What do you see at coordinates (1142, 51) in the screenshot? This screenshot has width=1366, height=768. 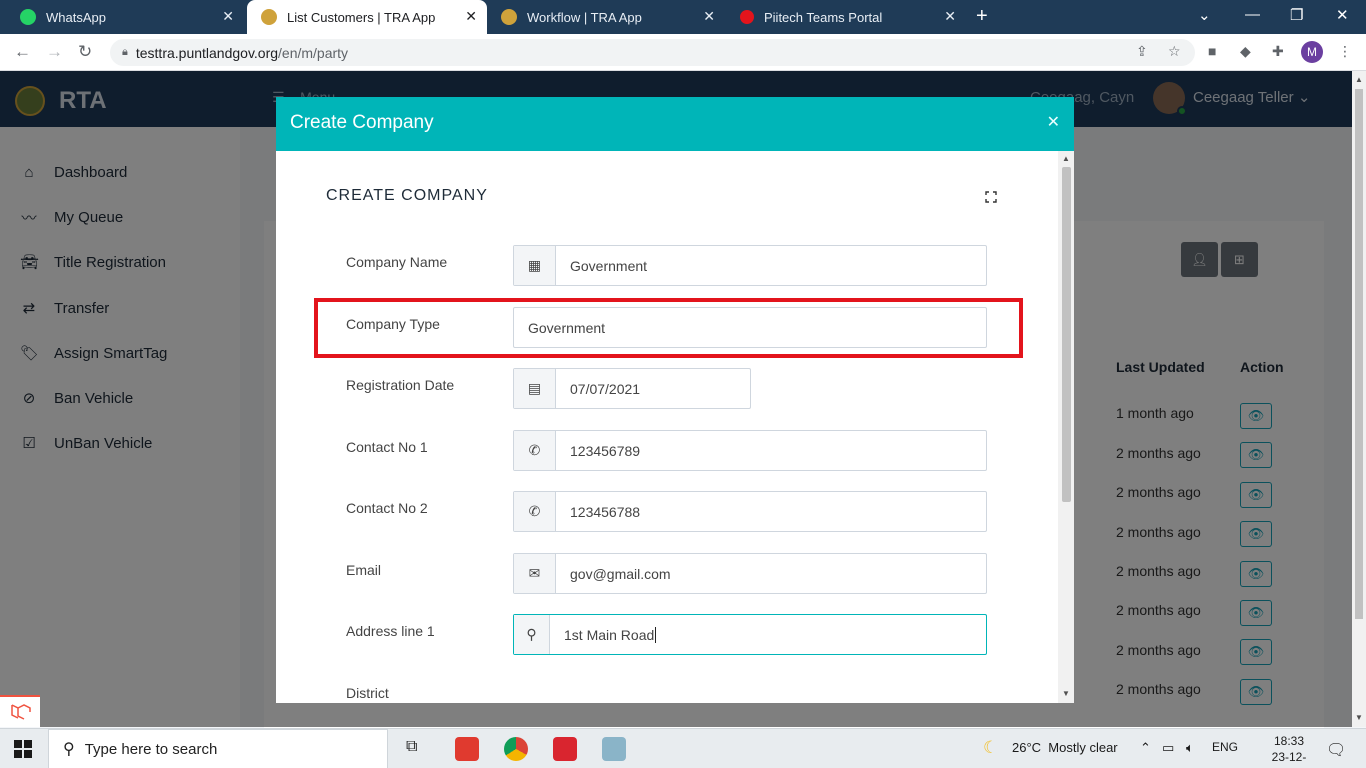 I see `share-icon: ⇪` at bounding box center [1142, 51].